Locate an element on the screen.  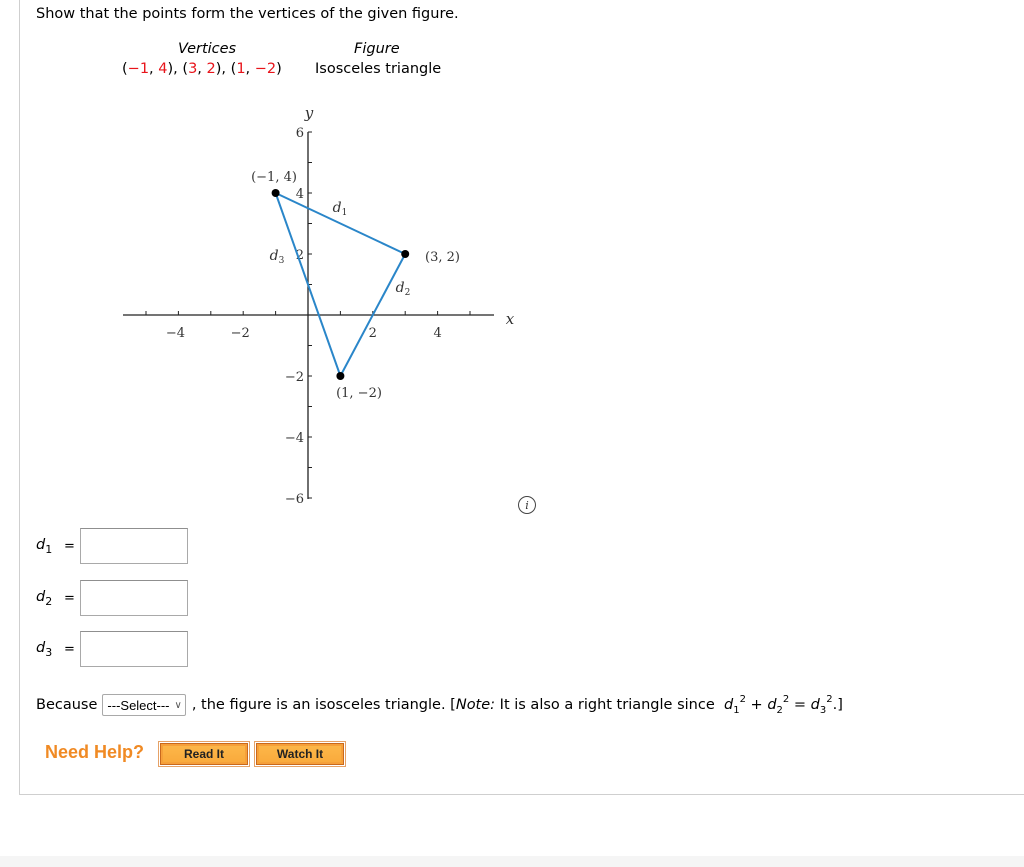
x-tick-label: 2 is located at coordinates (373, 333).